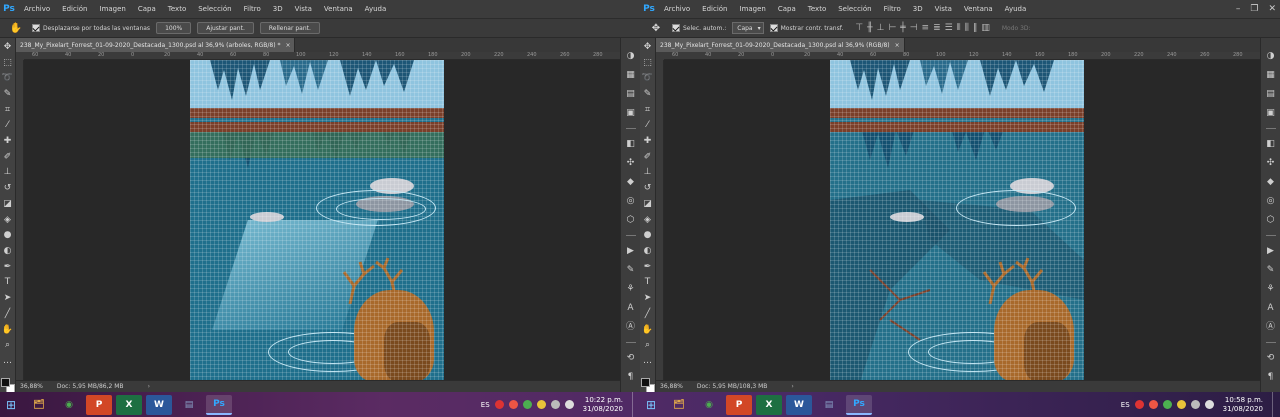  What do you see at coordinates (985, 28) in the screenshot?
I see `auto-align-icon: ▥` at bounding box center [985, 28].